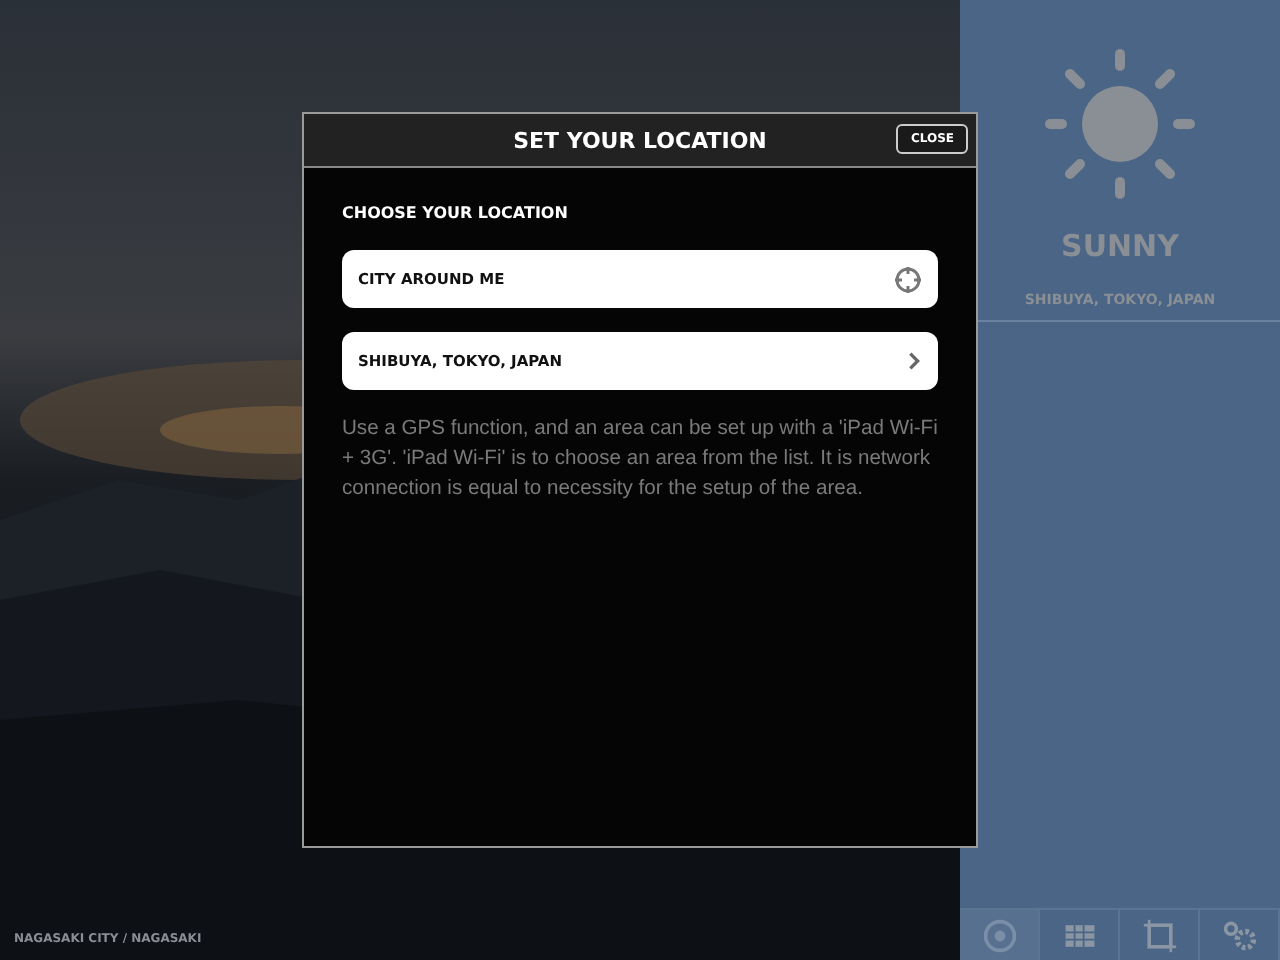  I want to click on weather-condition: SUNNY, so click(1120, 246).